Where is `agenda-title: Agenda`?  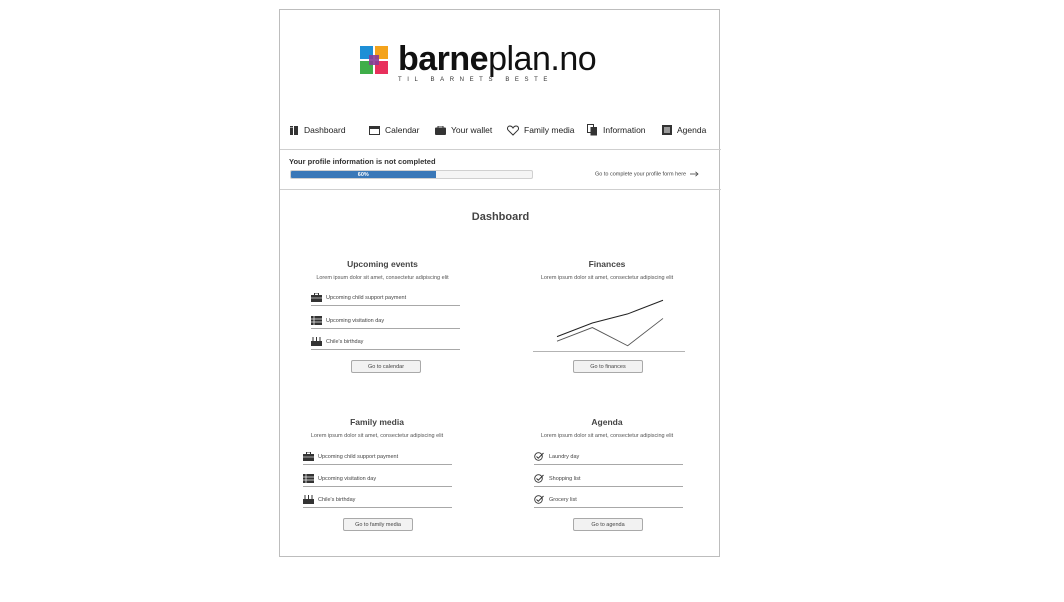 agenda-title: Agenda is located at coordinates (607, 422).